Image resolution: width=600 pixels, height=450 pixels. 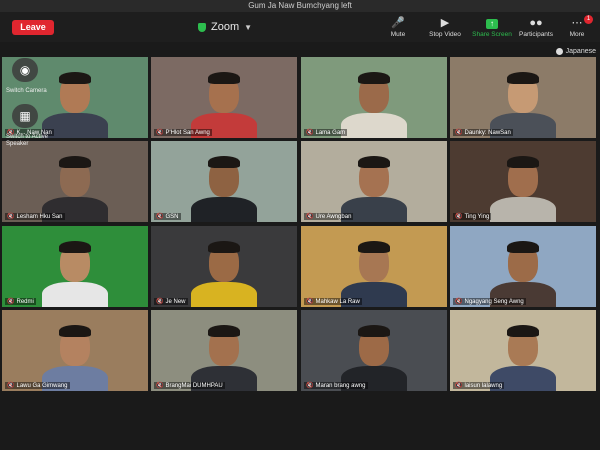 I want to click on microphone-icon: 🎤, so click(x=398, y=23).